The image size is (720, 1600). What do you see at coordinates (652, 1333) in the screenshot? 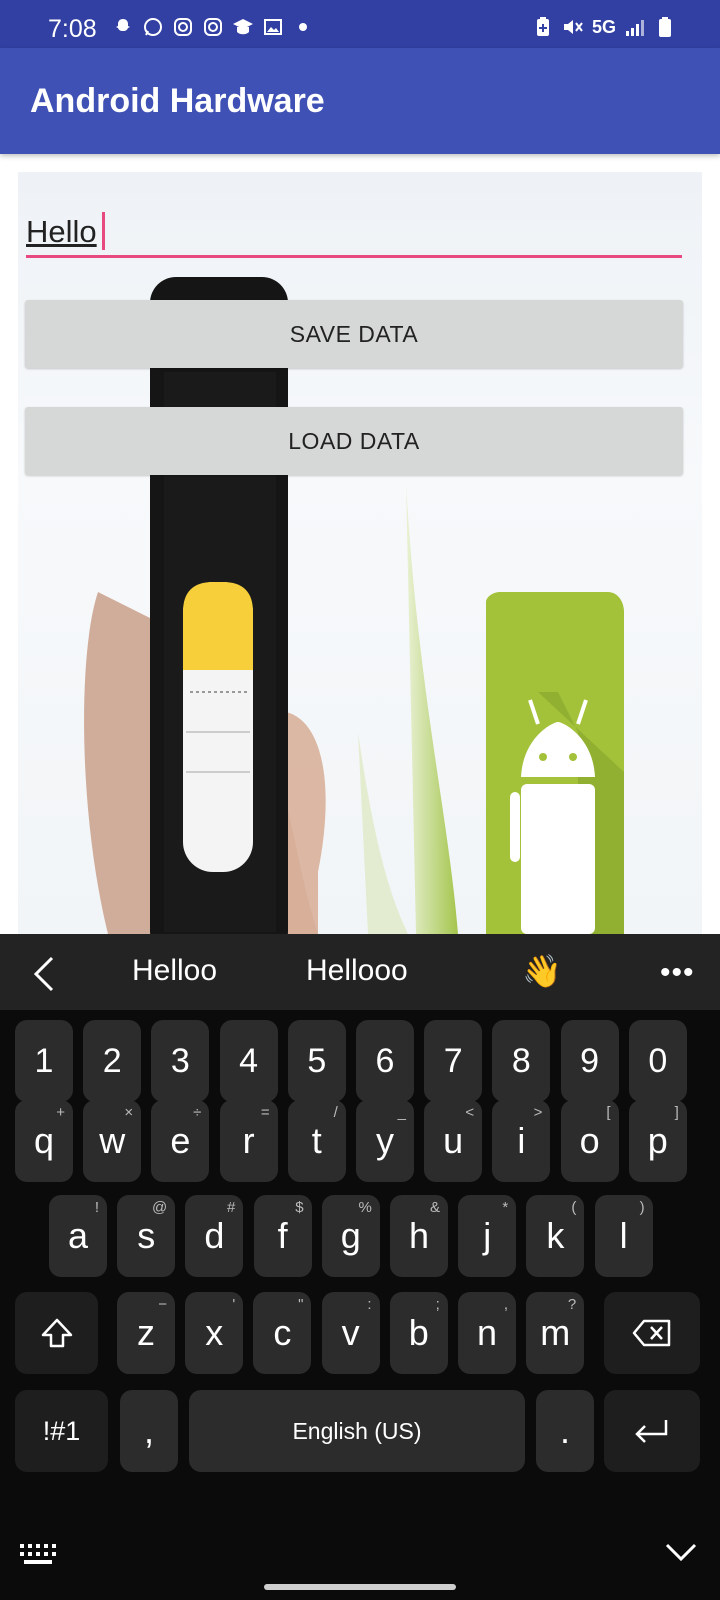
I see `backspace-key` at bounding box center [652, 1333].